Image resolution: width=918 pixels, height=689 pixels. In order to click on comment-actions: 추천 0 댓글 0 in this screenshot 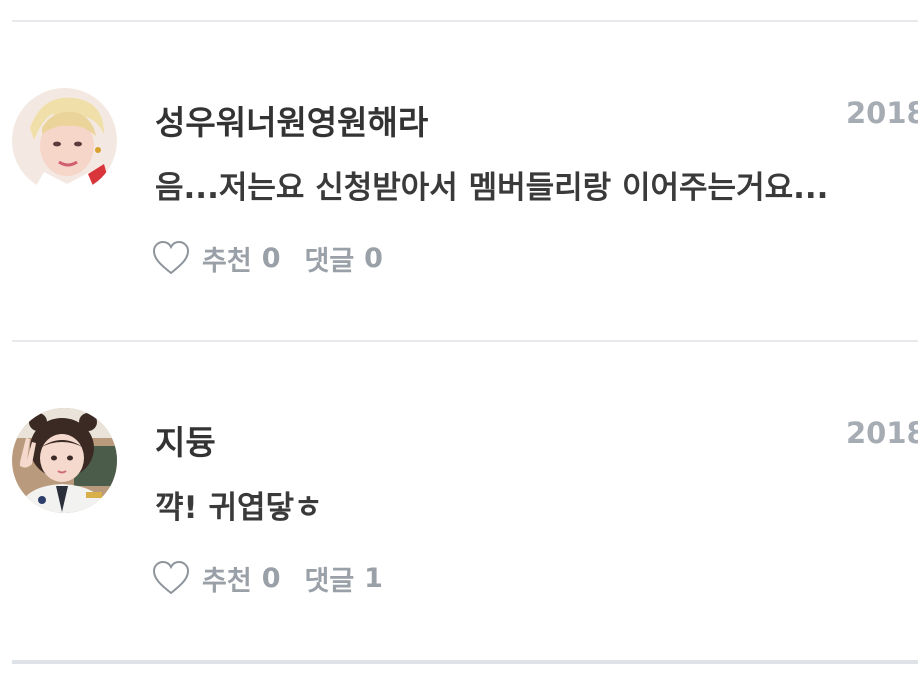, I will do `click(267, 258)`.